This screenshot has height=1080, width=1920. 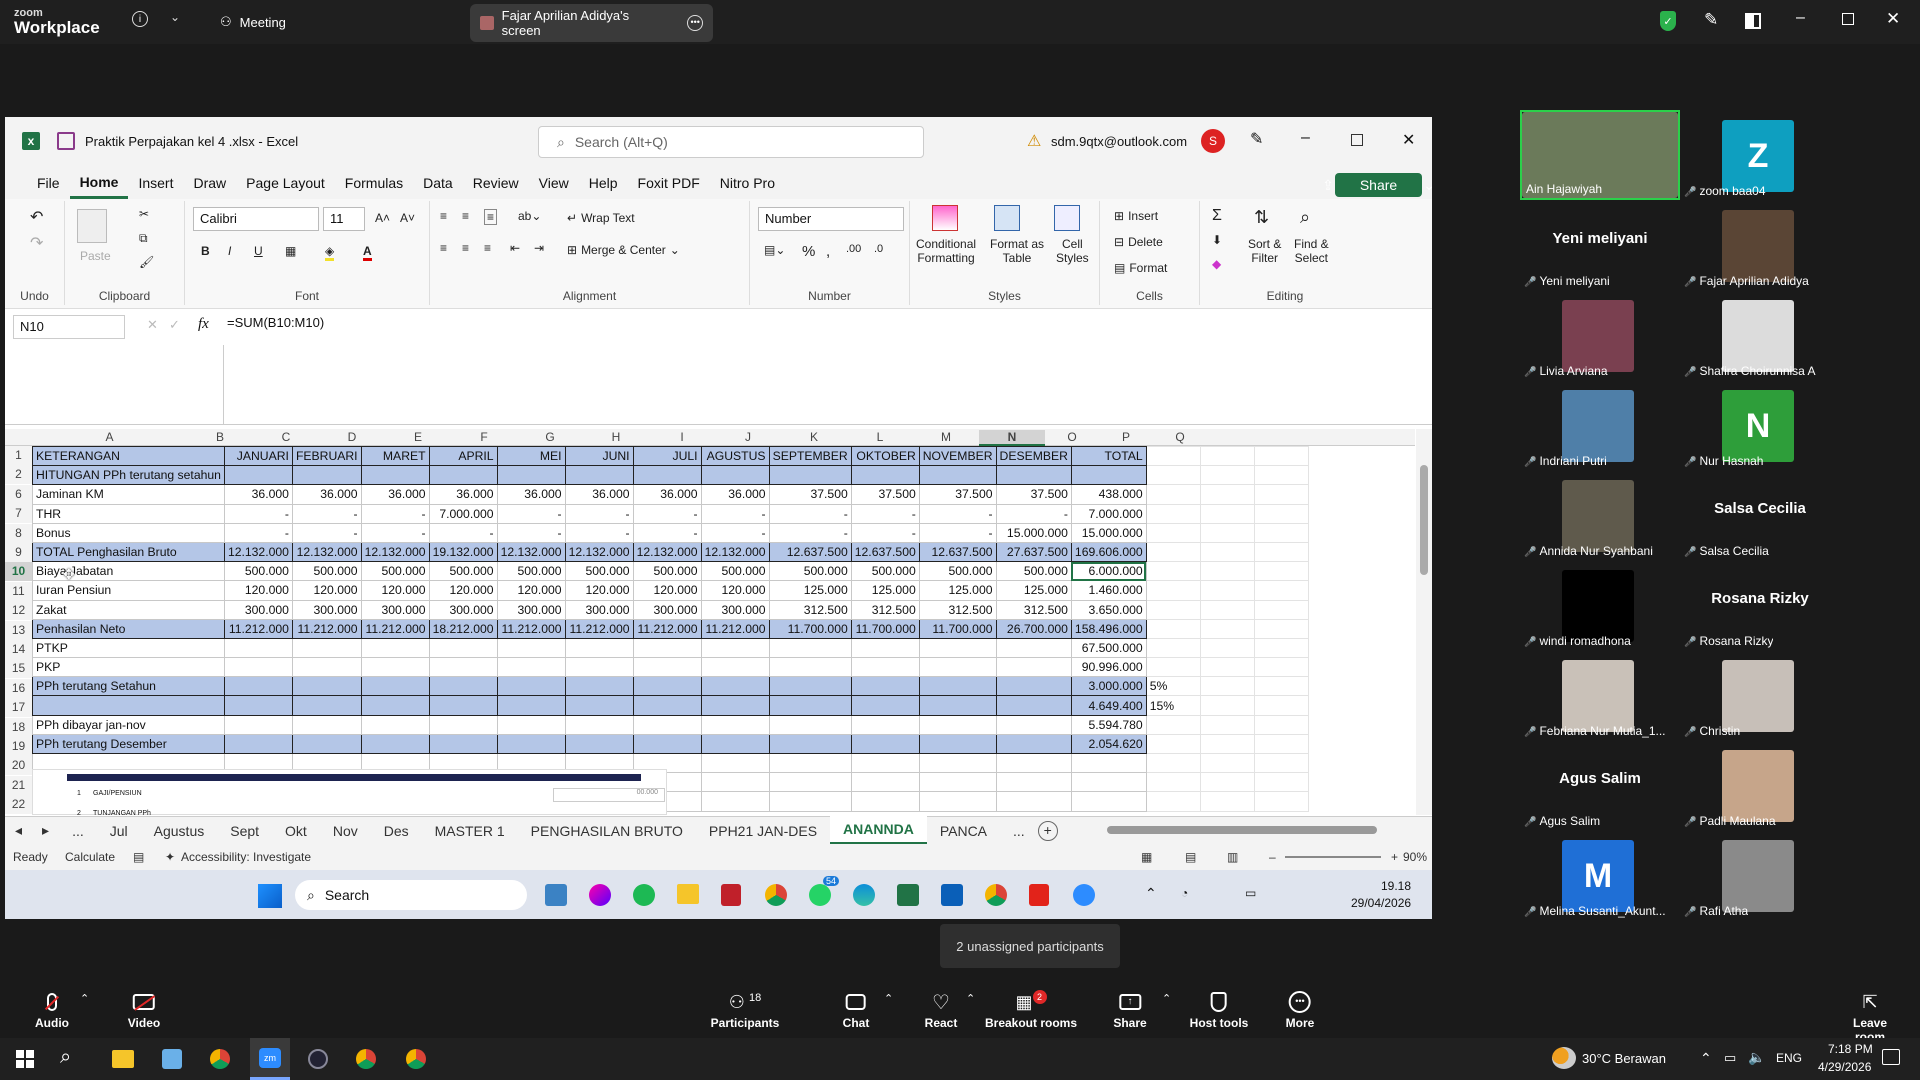 I want to click on cell: 7.000.000, so click(x=1108, y=513).